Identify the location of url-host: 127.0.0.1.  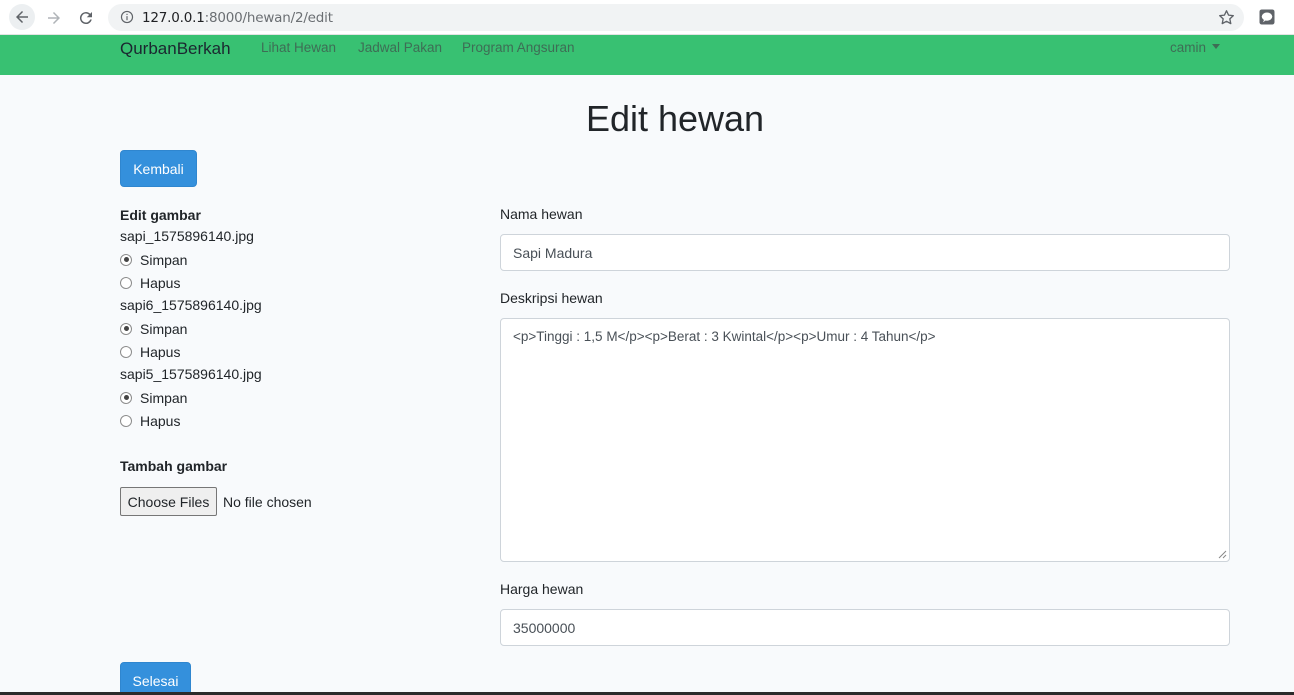
(173, 18).